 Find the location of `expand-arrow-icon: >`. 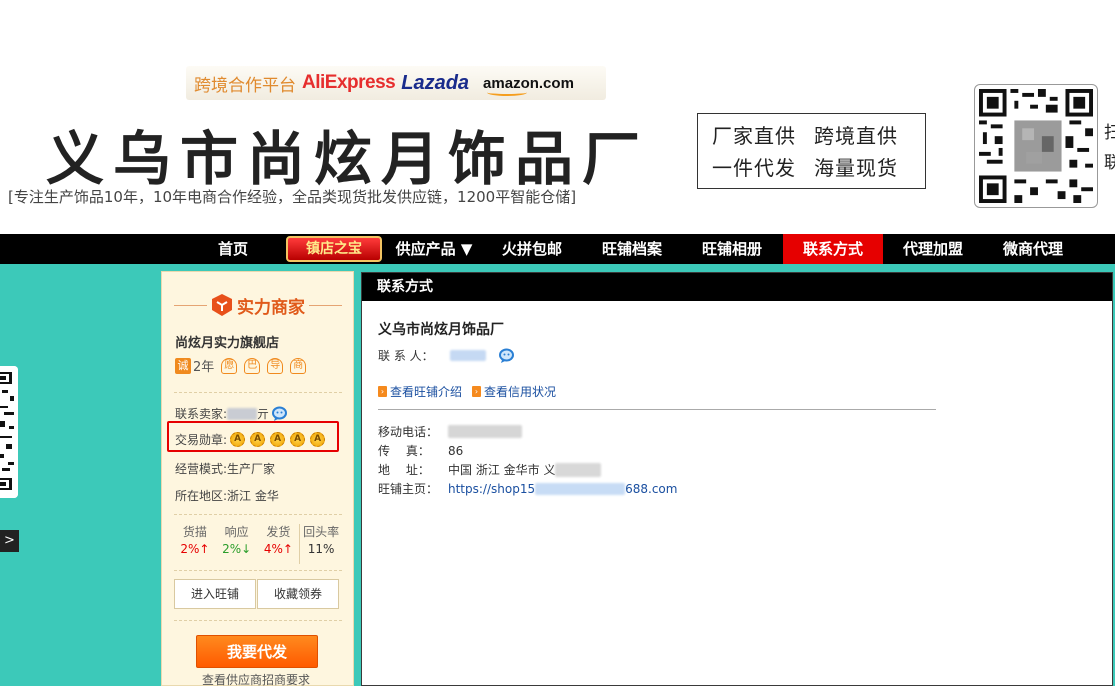

expand-arrow-icon: > is located at coordinates (9, 541).